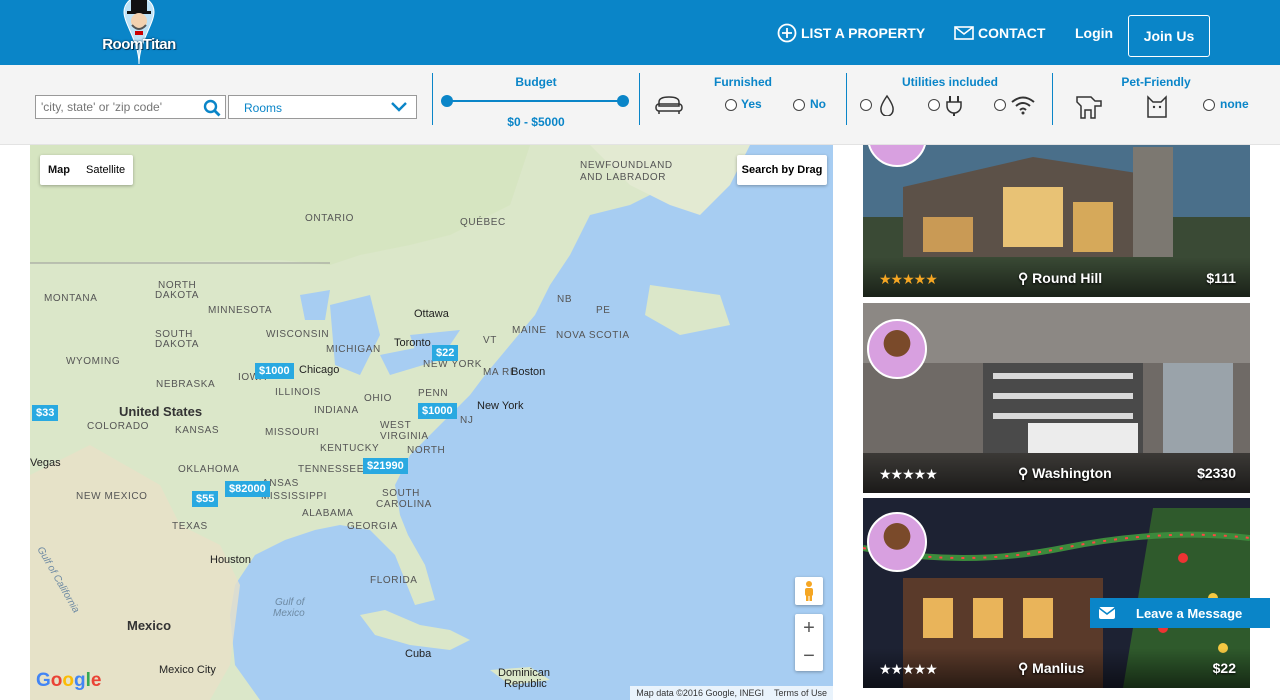  Describe the element at coordinates (536, 122) in the screenshot. I see `budget-range-value: $0 - $5000` at that location.